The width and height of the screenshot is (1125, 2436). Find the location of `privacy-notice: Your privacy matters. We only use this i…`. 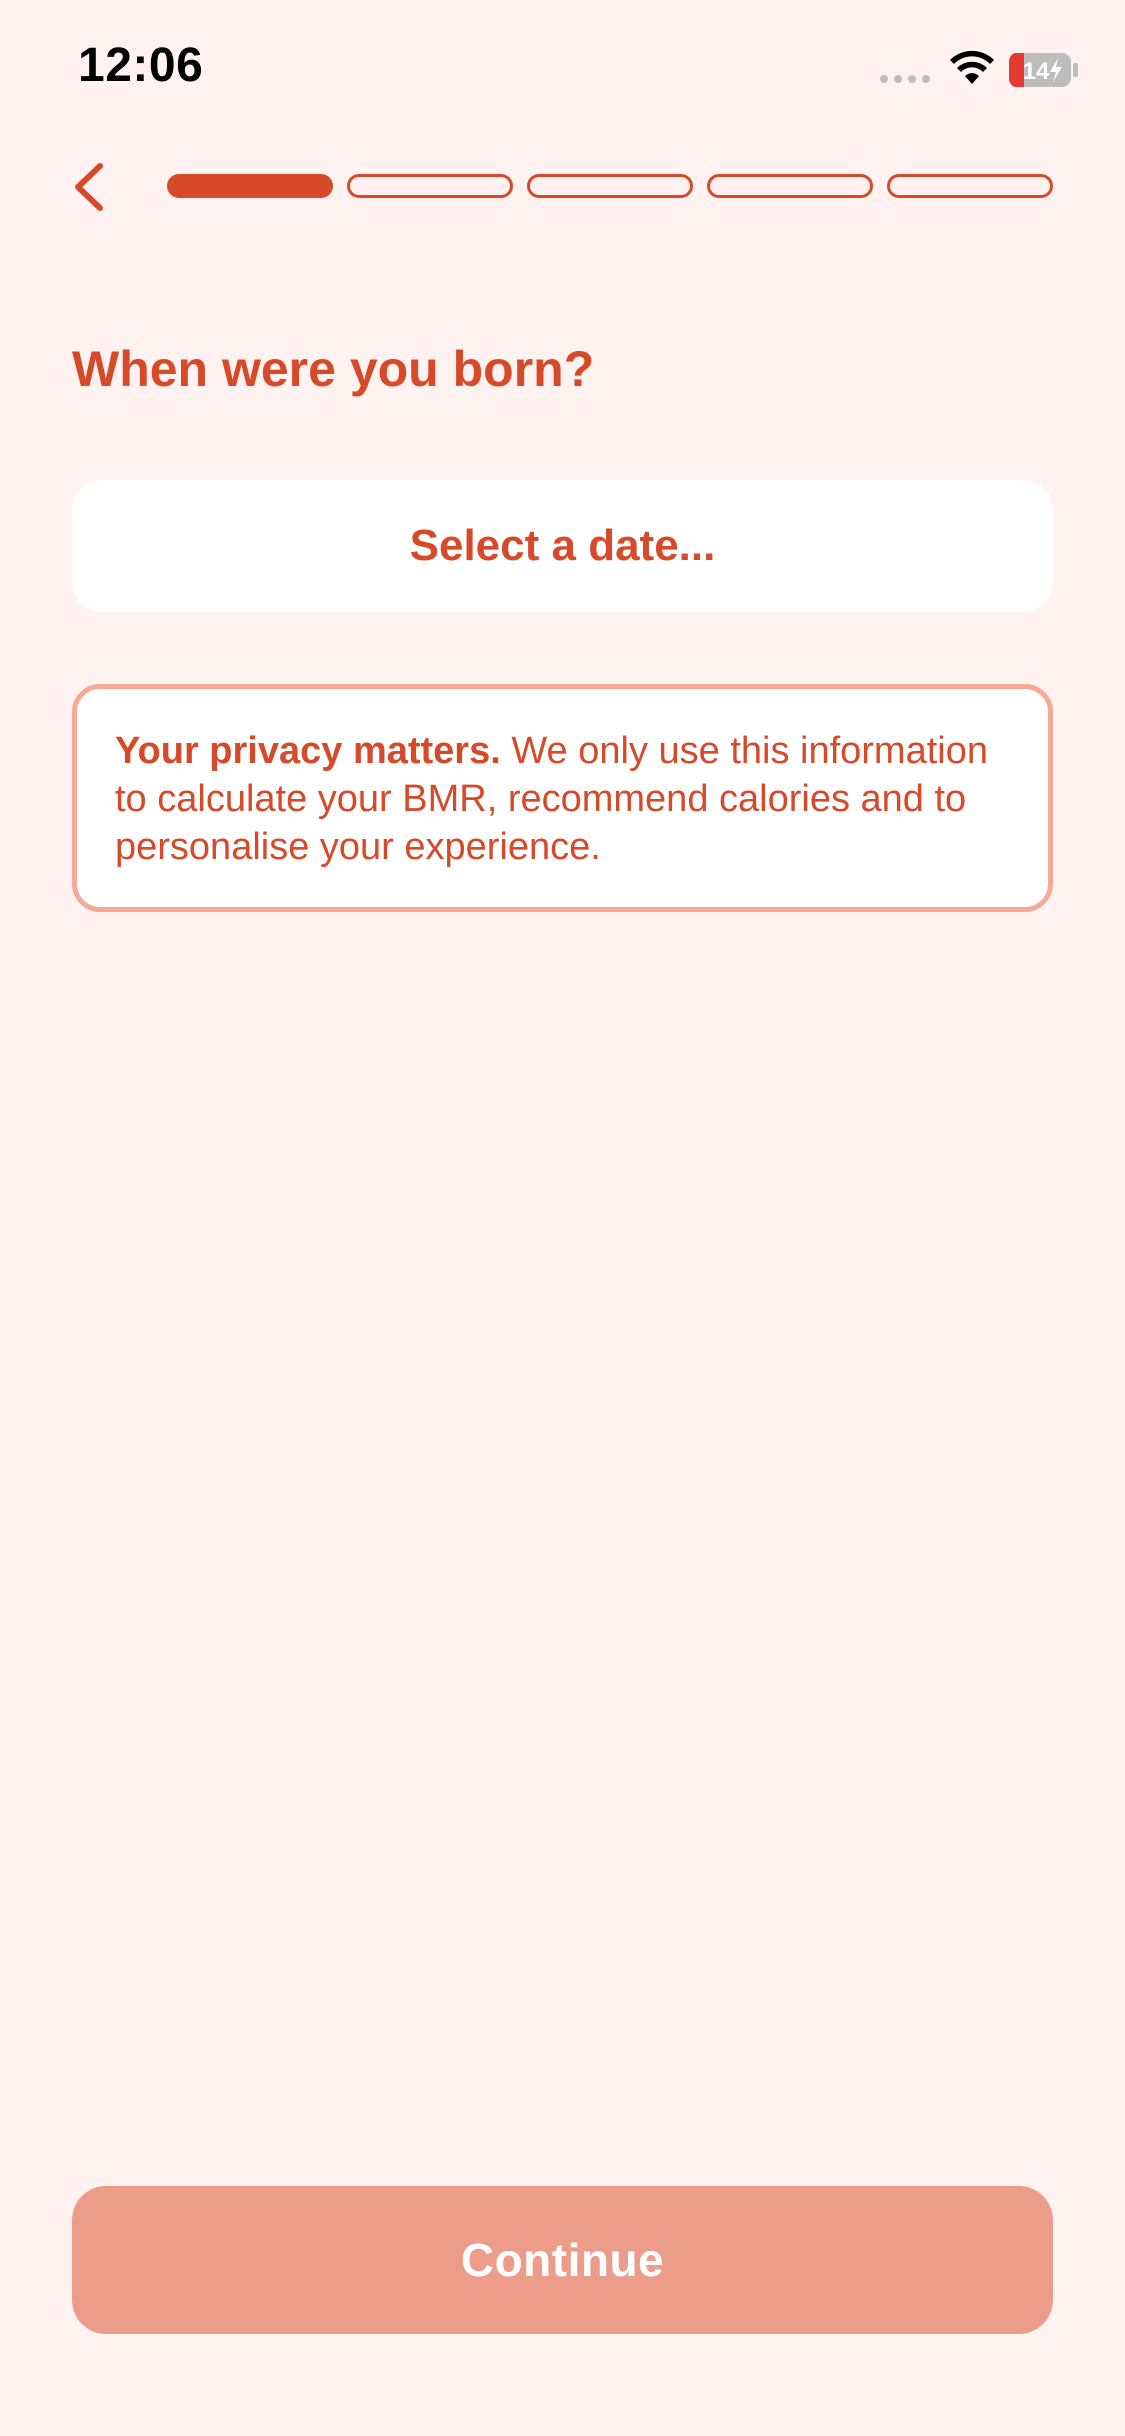

privacy-notice: Your privacy matters. We only use this i… is located at coordinates (562, 798).